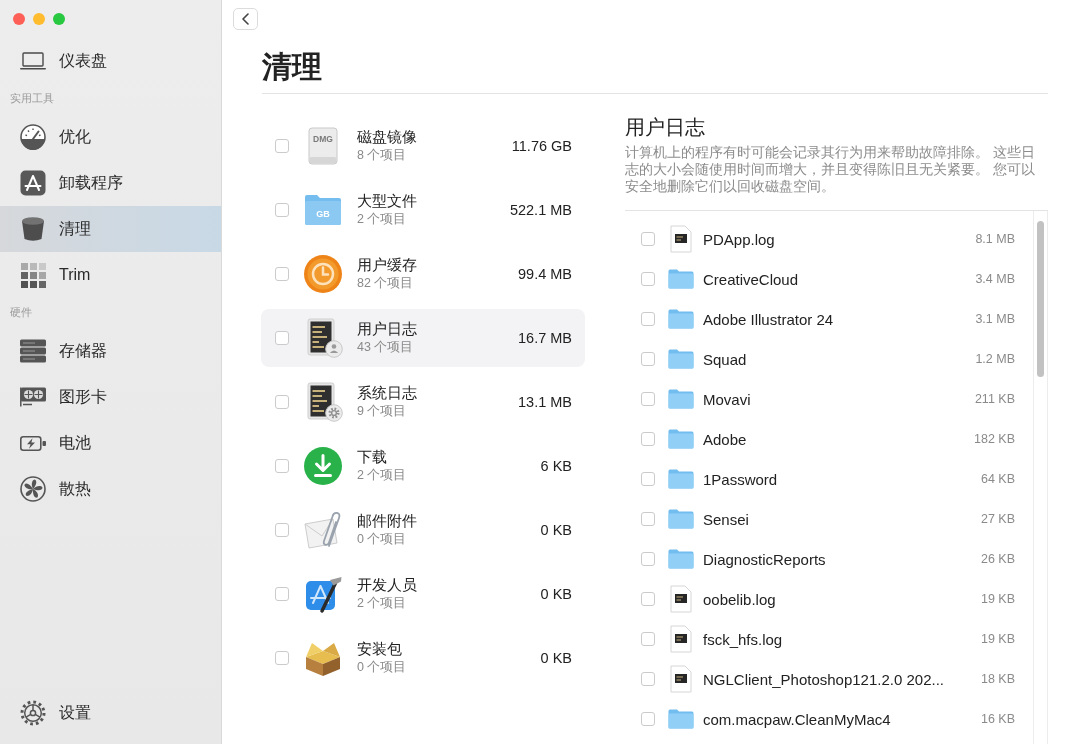 This screenshot has height=744, width=1088. Describe the element at coordinates (33, 137) in the screenshot. I see `gauge-icon` at that location.